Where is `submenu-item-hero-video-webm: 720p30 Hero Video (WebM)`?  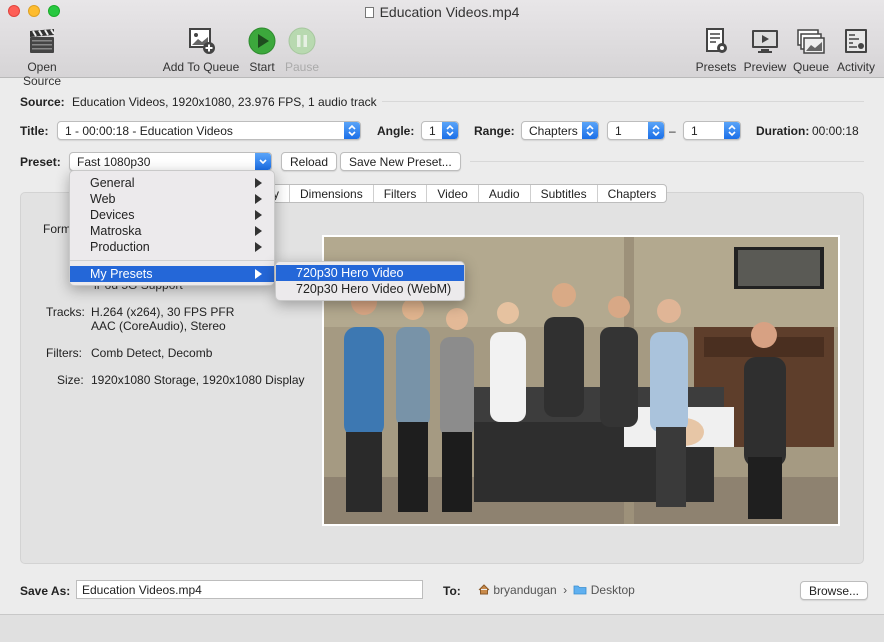
submenu-item-hero-video-webm: 720p30 Hero Video (WebM) is located at coordinates (370, 289).